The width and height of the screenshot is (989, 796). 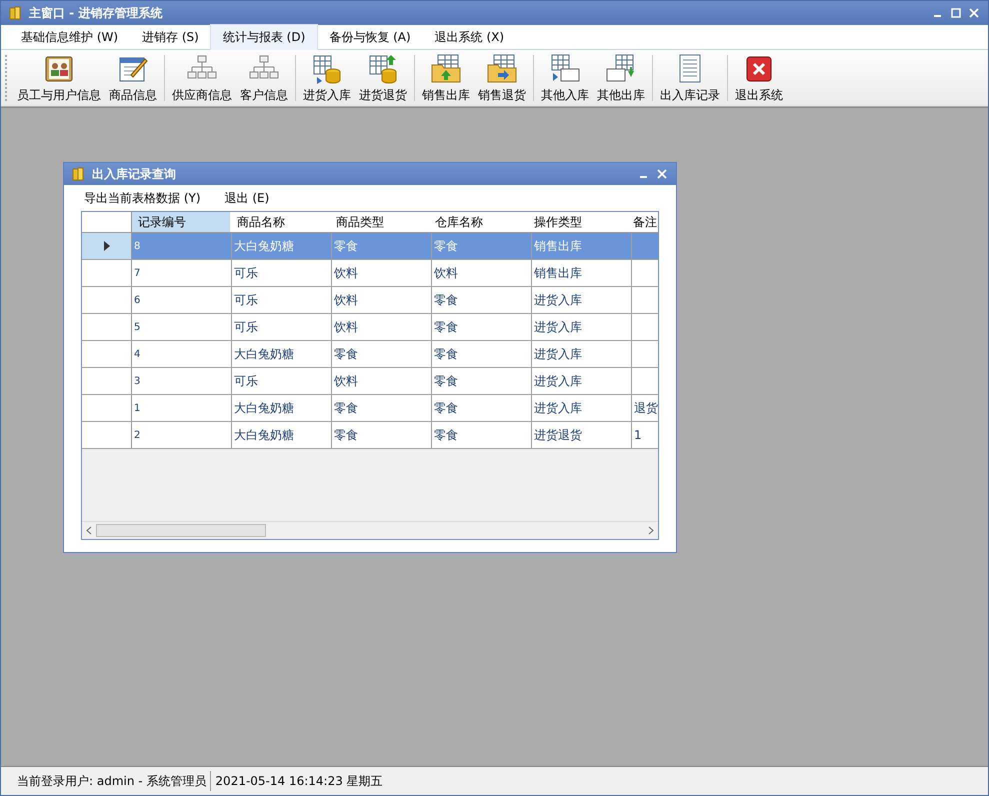 What do you see at coordinates (69, 37) in the screenshot?
I see `menu-item: 基础信息维护 (W)` at bounding box center [69, 37].